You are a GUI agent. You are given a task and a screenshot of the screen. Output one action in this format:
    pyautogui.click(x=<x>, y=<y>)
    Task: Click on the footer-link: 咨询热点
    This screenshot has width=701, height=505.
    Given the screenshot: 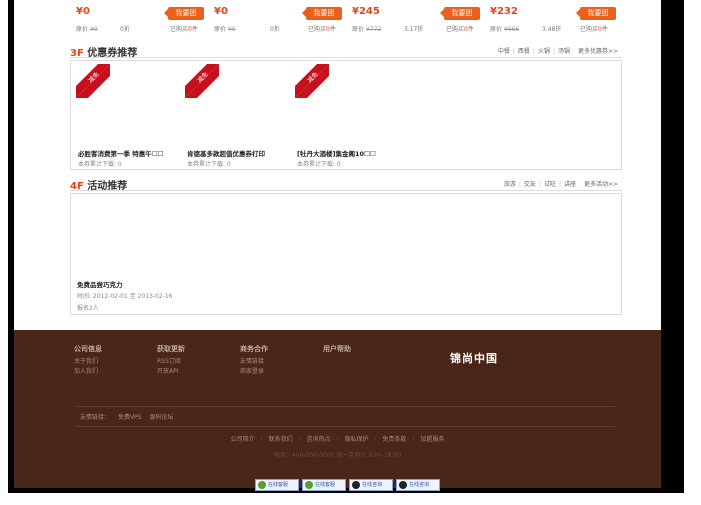 What is the action you would take?
    pyautogui.click(x=319, y=439)
    